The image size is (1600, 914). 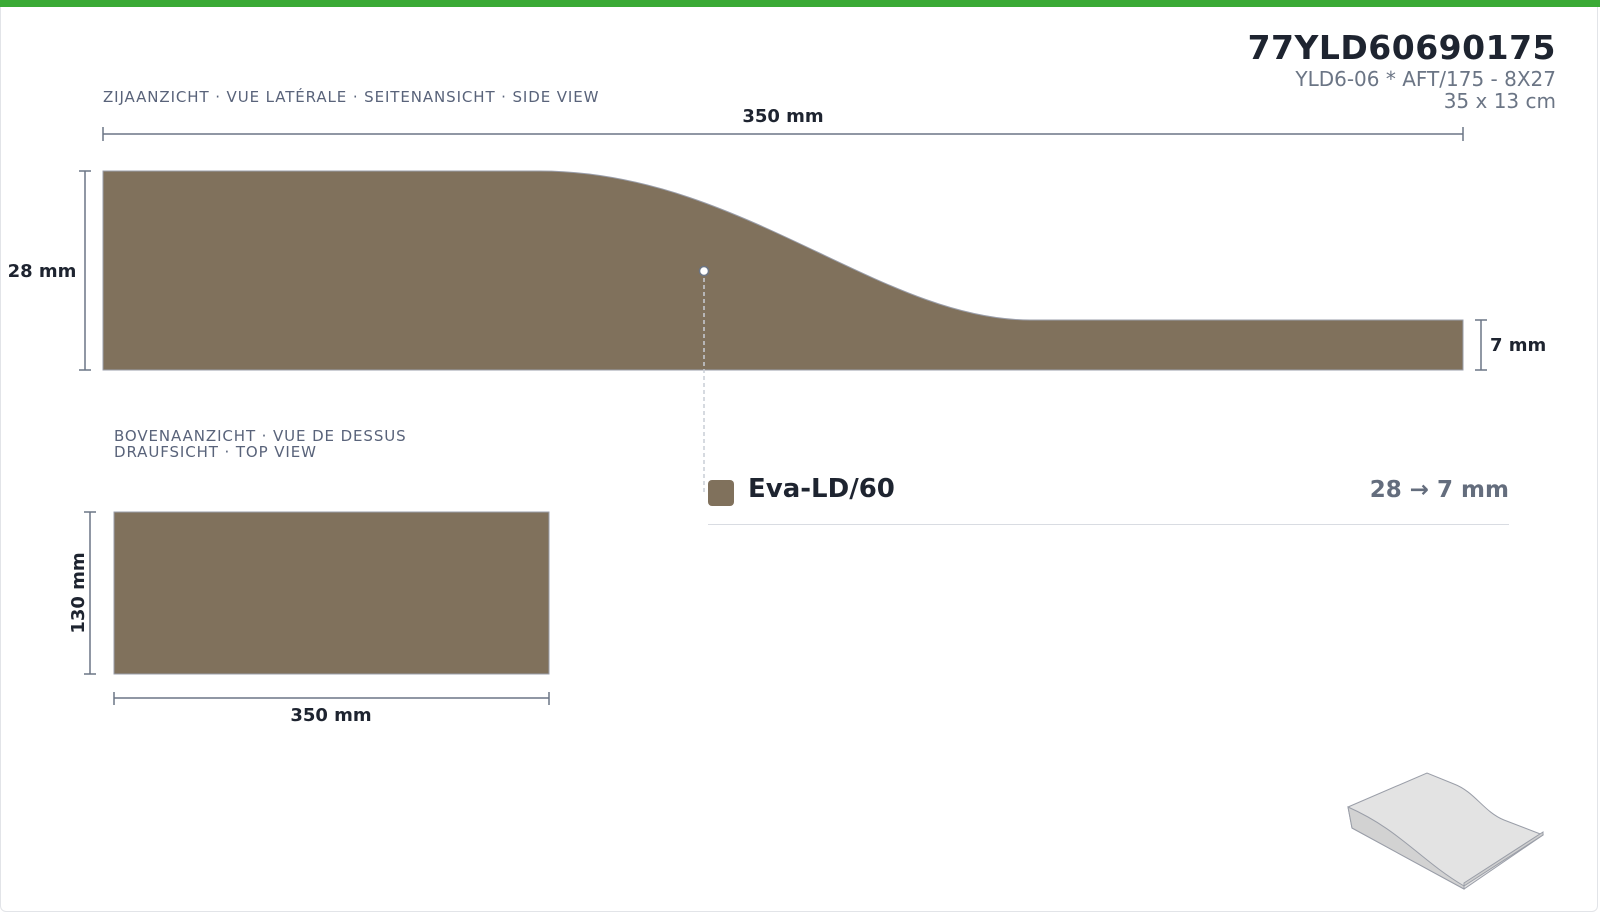 What do you see at coordinates (1439, 490) in the screenshot?
I see `material-thickness-range: 28 → 7 mm` at bounding box center [1439, 490].